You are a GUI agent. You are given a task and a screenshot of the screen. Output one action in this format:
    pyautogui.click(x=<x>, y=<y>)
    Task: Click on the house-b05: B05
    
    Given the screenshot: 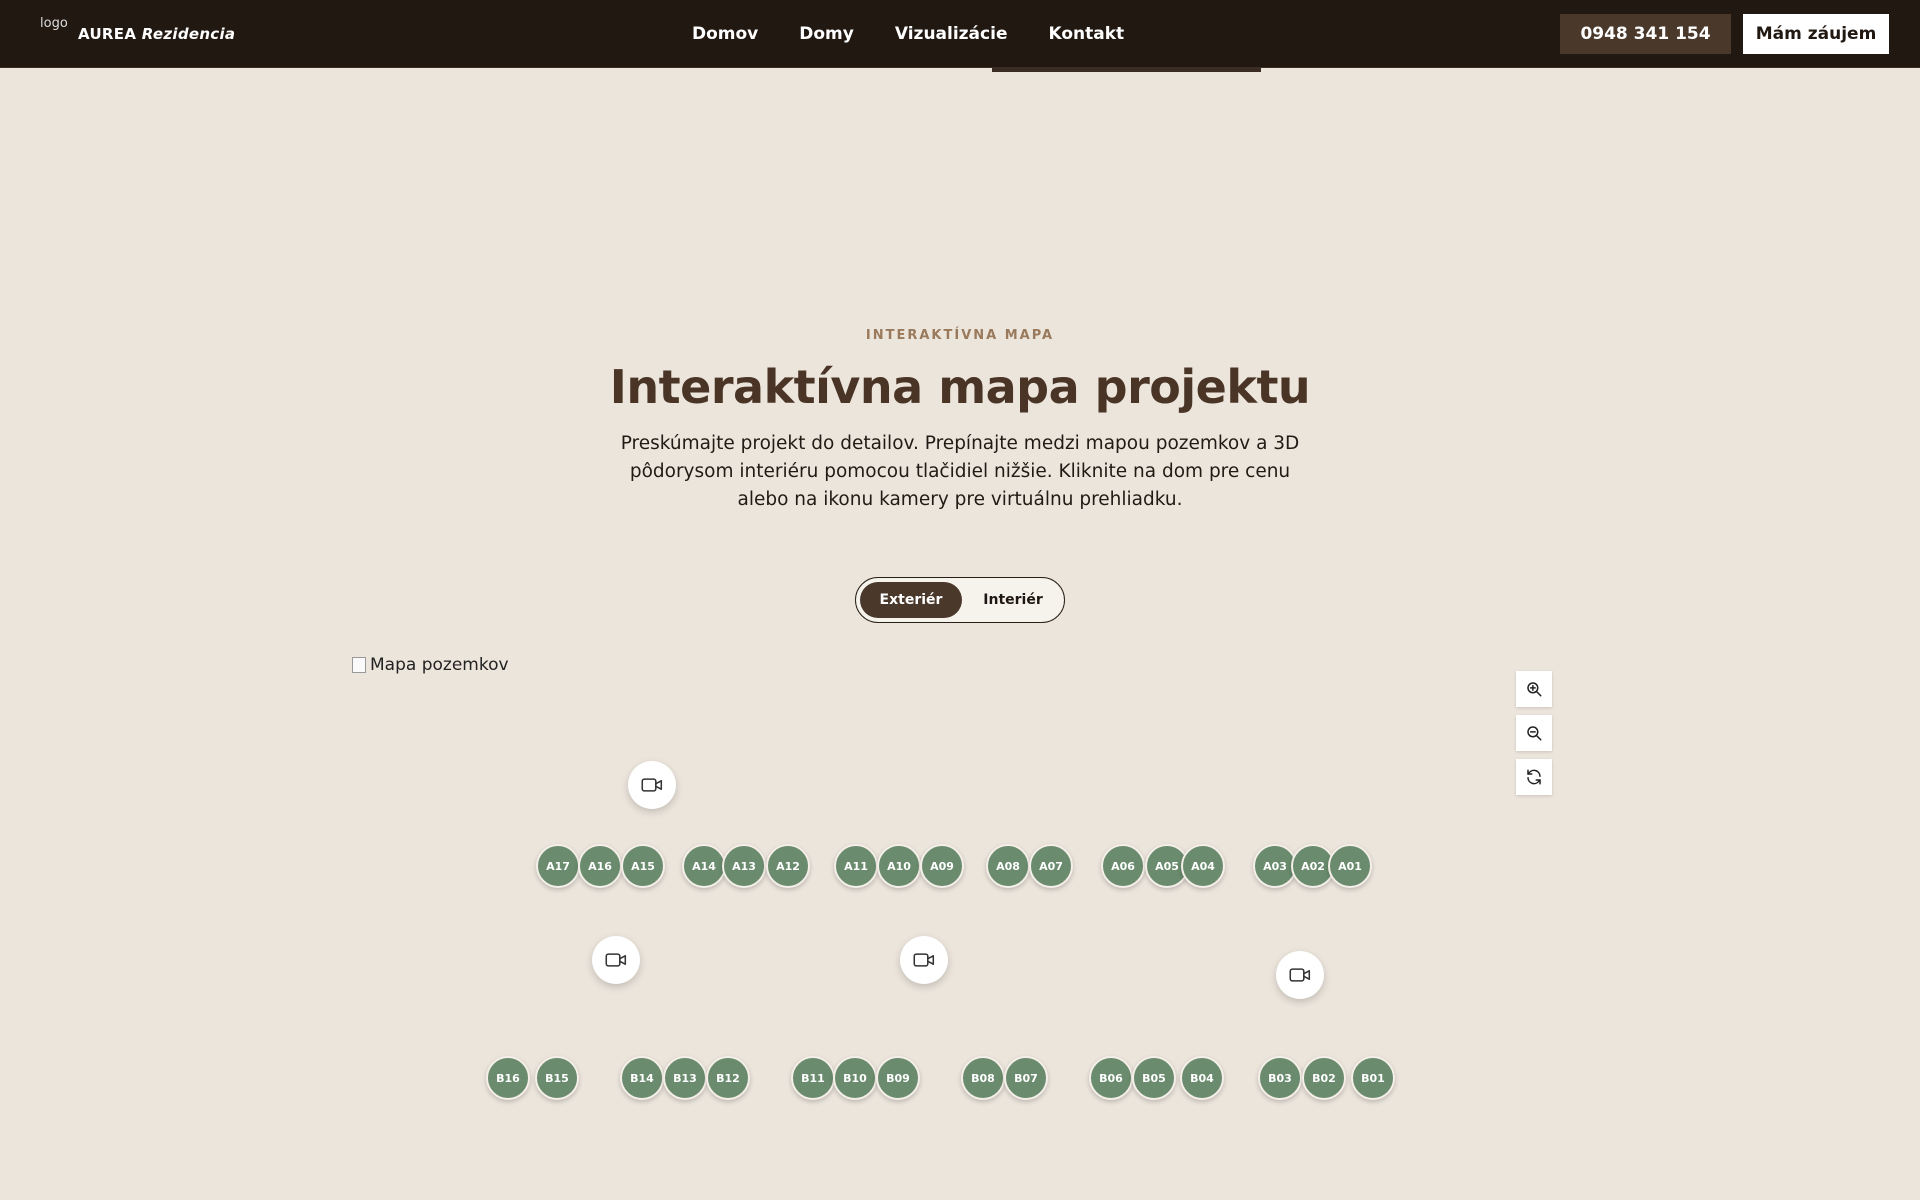 What is the action you would take?
    pyautogui.click(x=1154, y=1078)
    